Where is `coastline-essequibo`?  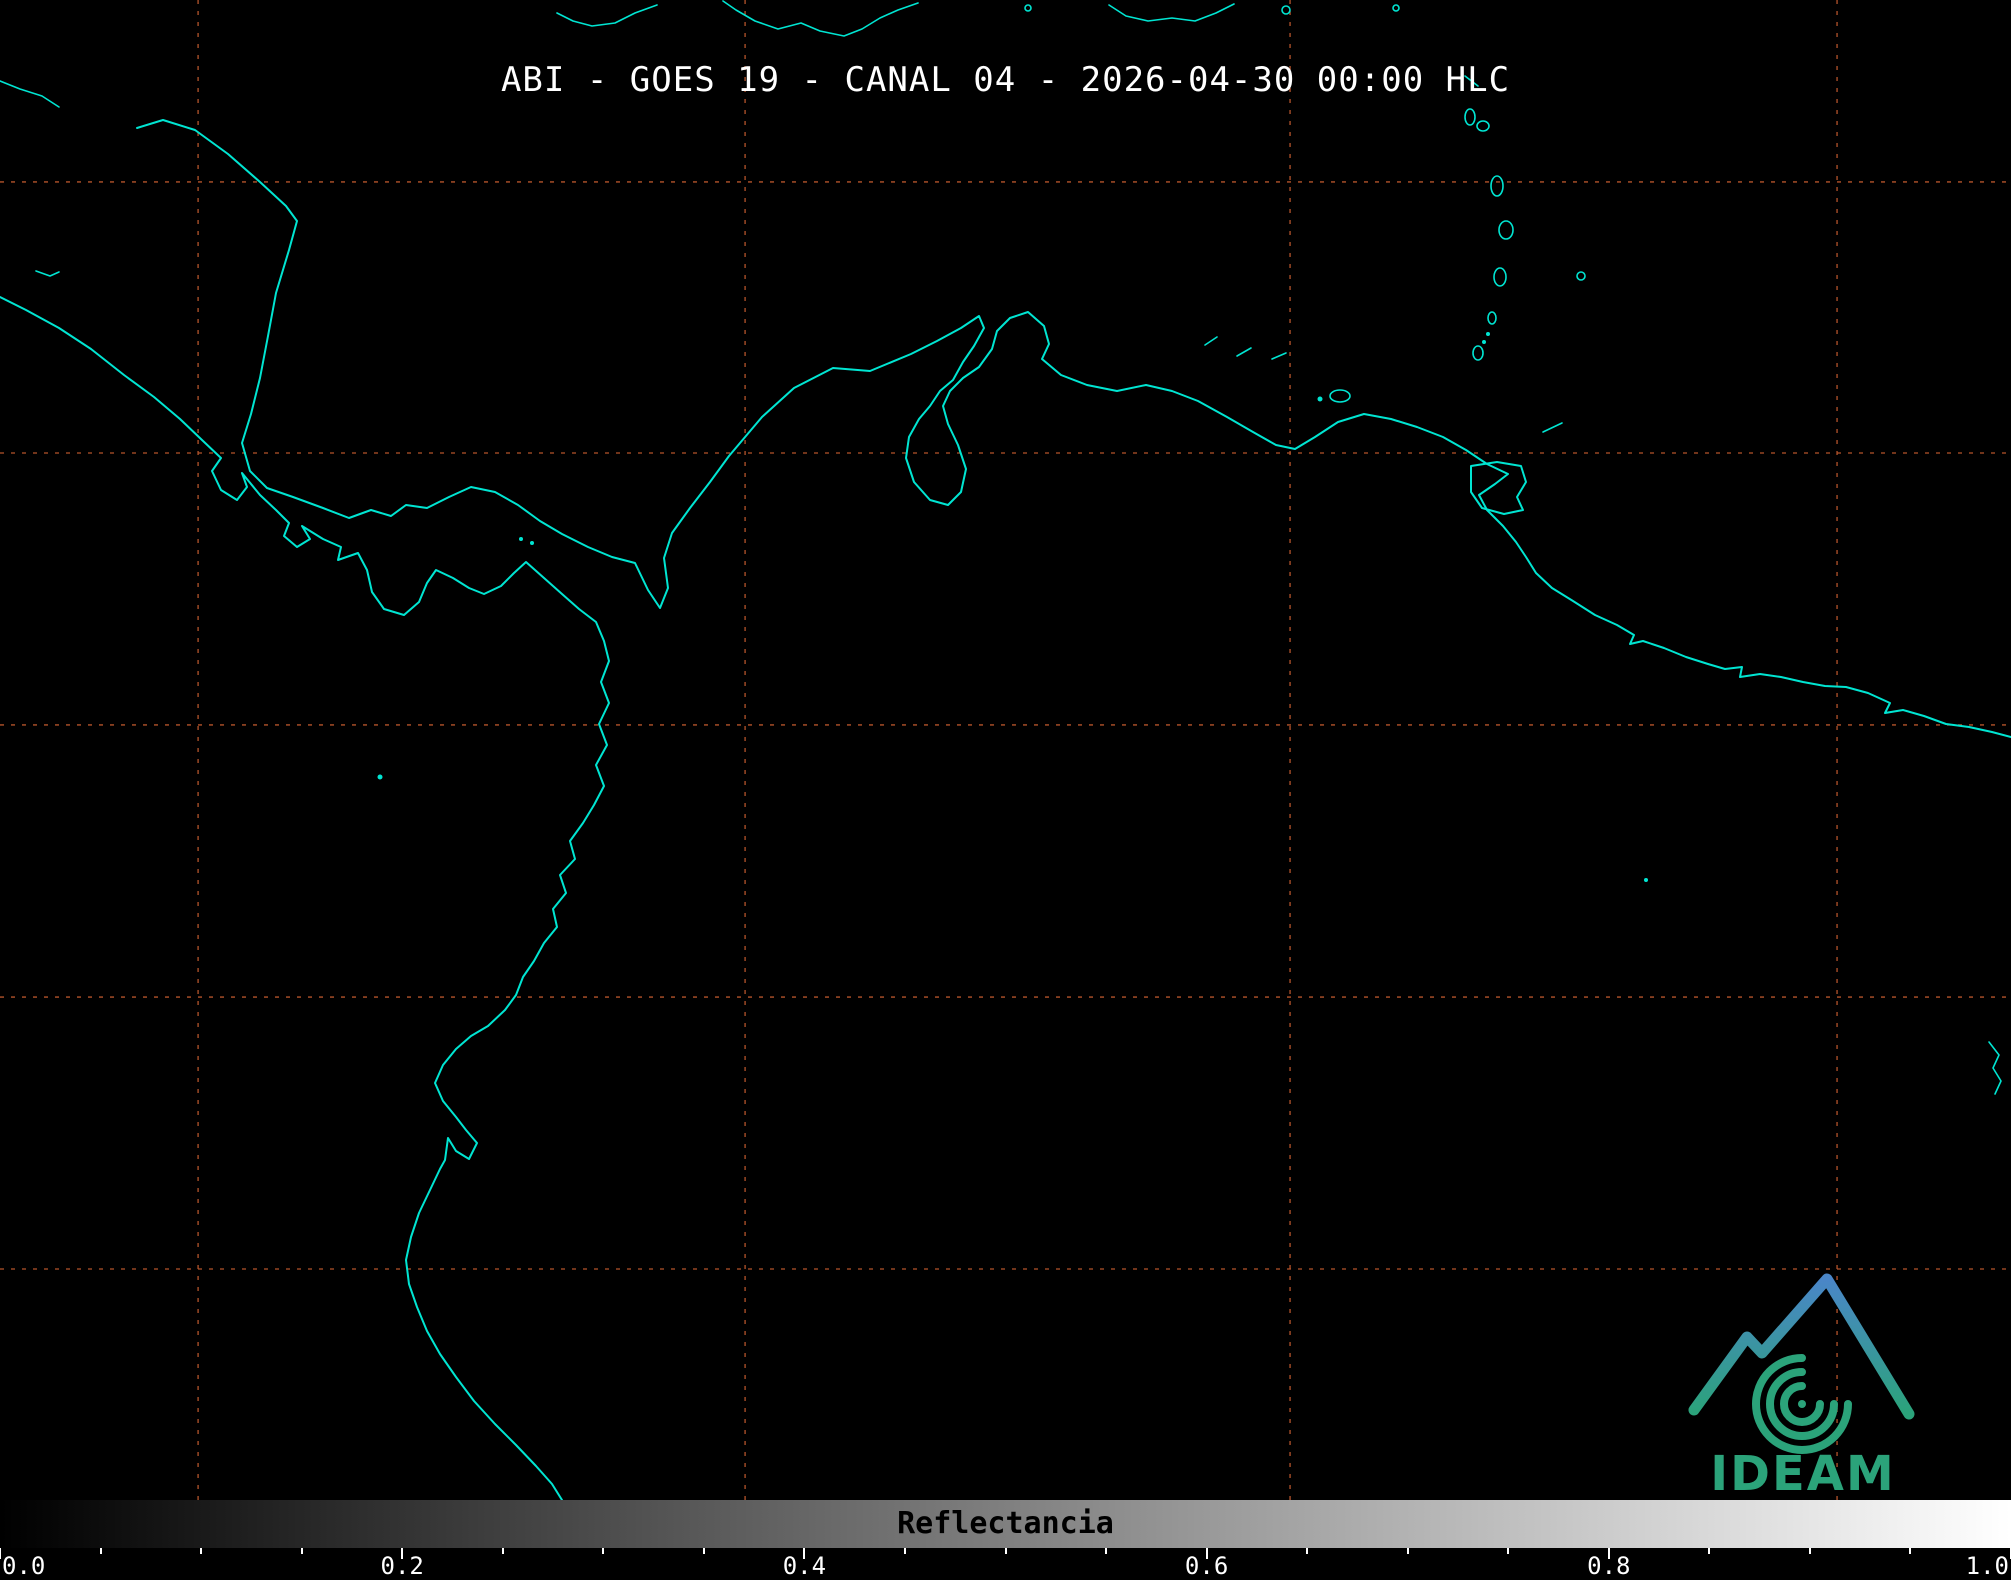
coastline-essequibo is located at coordinates (1995, 1068).